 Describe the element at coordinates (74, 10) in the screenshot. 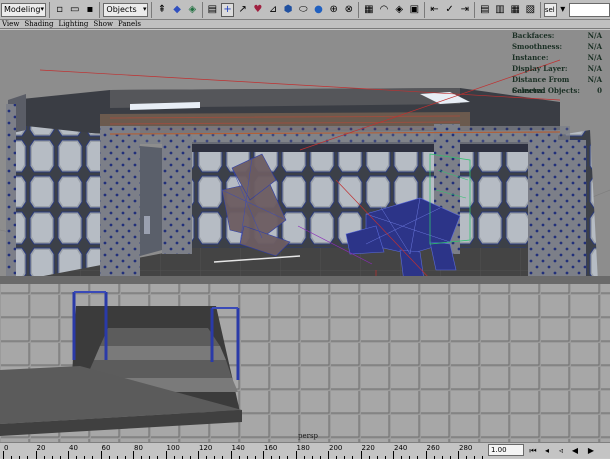

I see `open-scene-icon: ▭` at that location.